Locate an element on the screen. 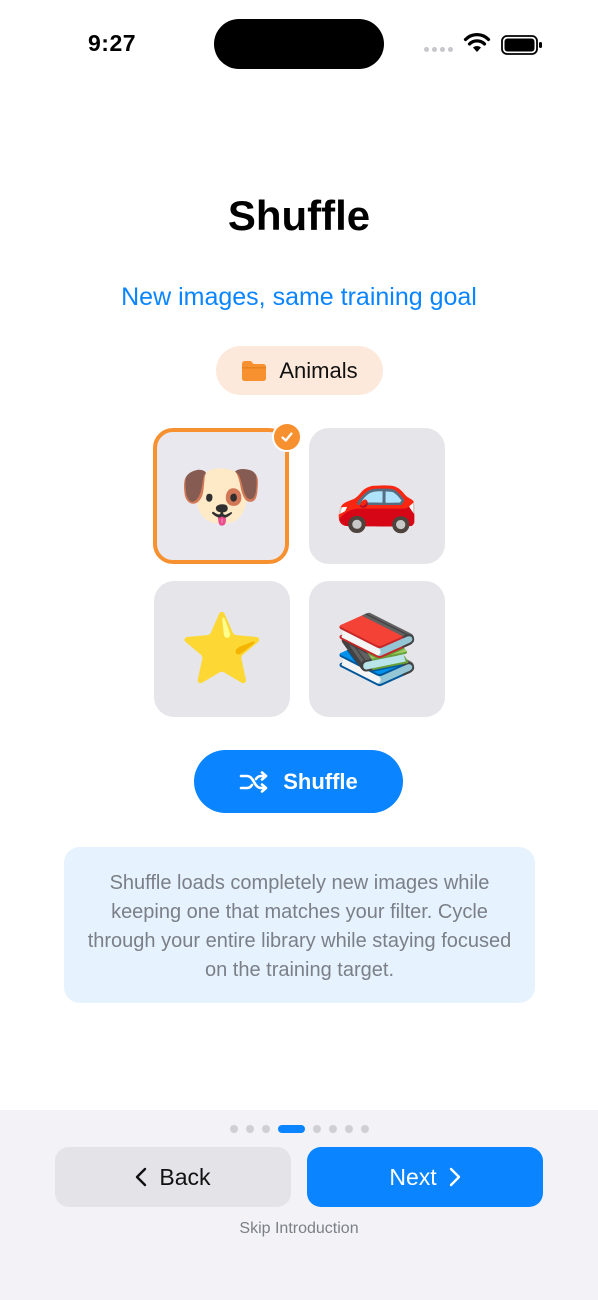  image-tile-star: ⭐ is located at coordinates (222, 649).